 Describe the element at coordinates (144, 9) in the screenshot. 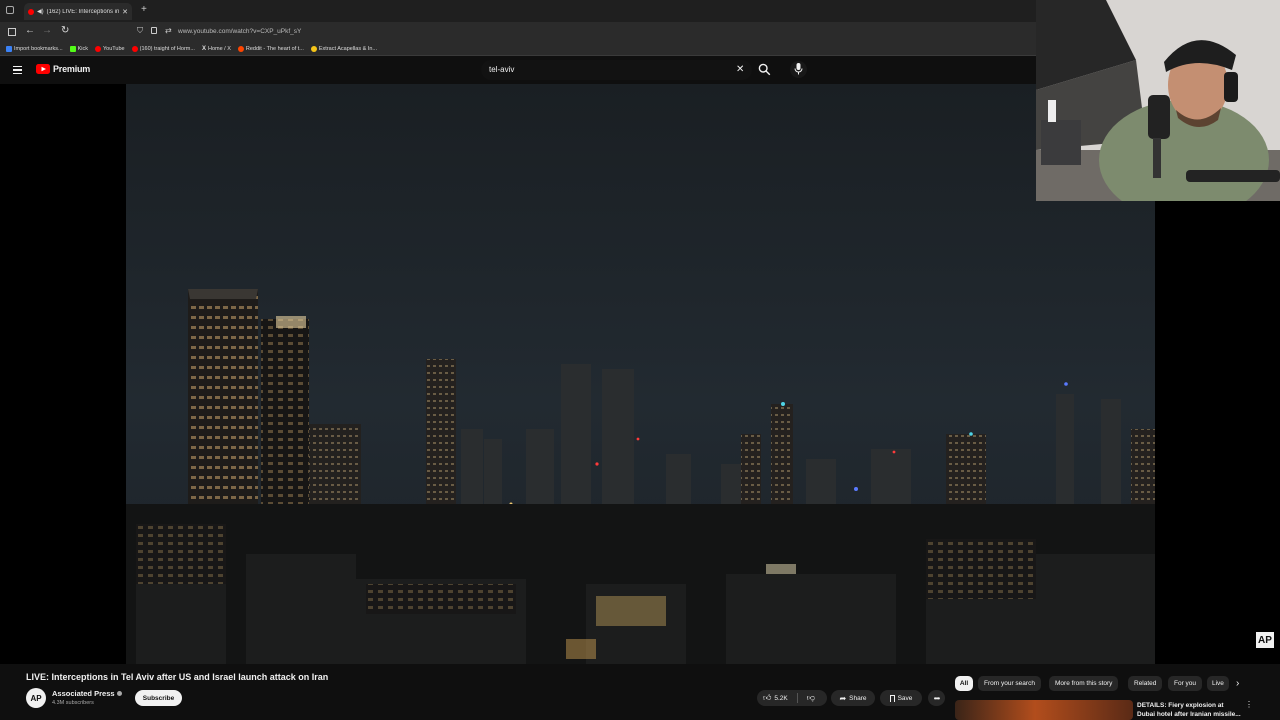

I see `new-tab-icon: +` at that location.